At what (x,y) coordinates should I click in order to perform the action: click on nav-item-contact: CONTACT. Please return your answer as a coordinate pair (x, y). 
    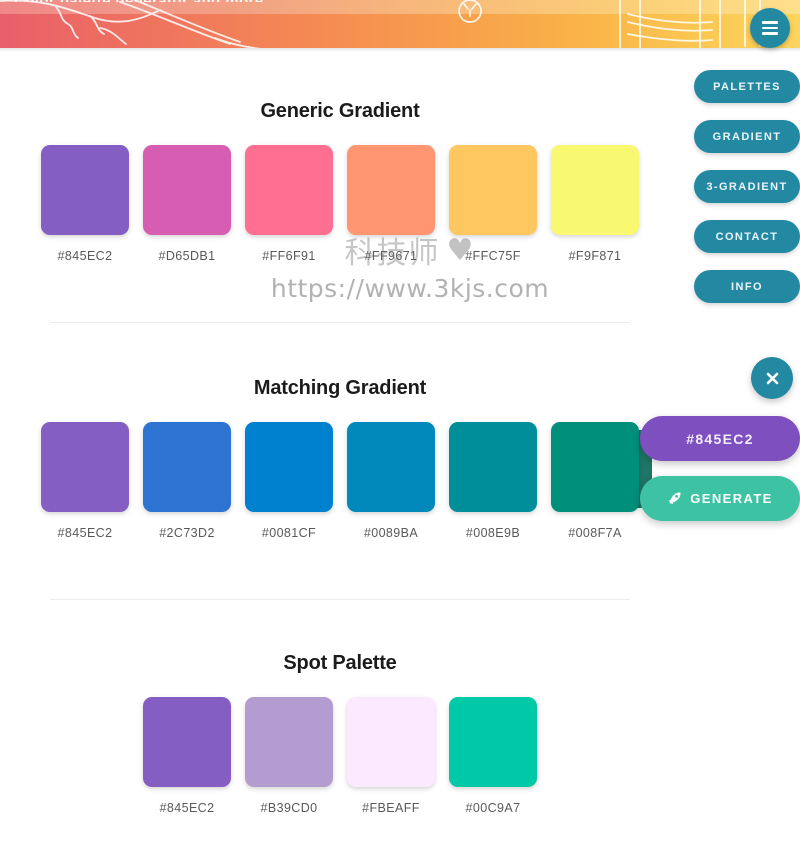
    Looking at the image, I should click on (747, 236).